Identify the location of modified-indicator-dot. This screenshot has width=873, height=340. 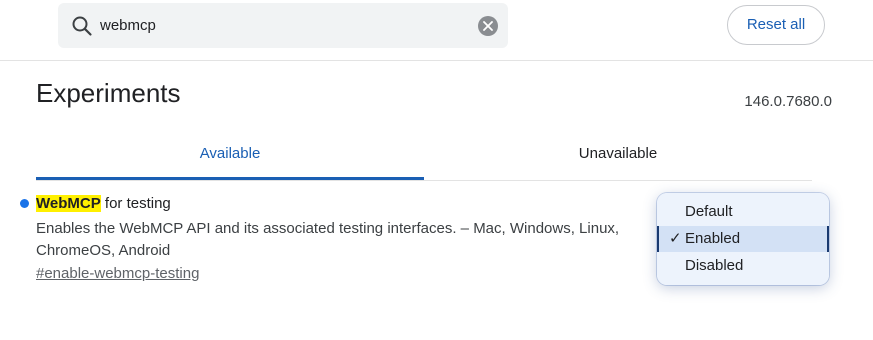
(24, 203).